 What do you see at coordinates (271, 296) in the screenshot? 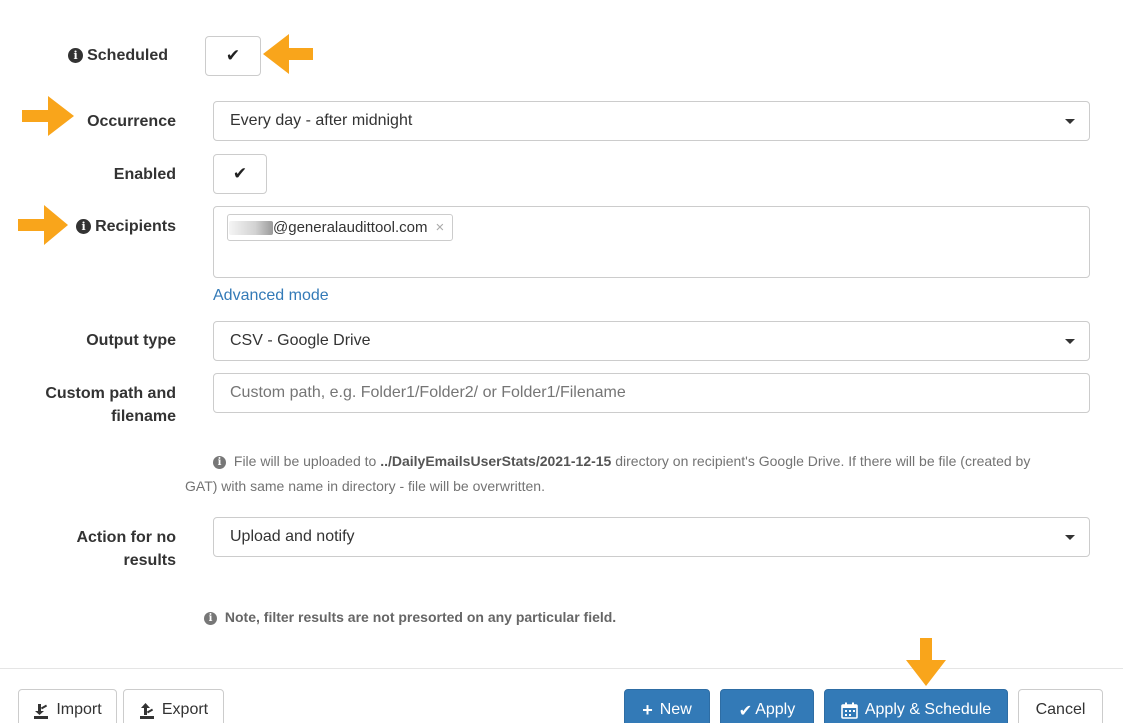
I see `advanced-mode-link: Advanced mode` at bounding box center [271, 296].